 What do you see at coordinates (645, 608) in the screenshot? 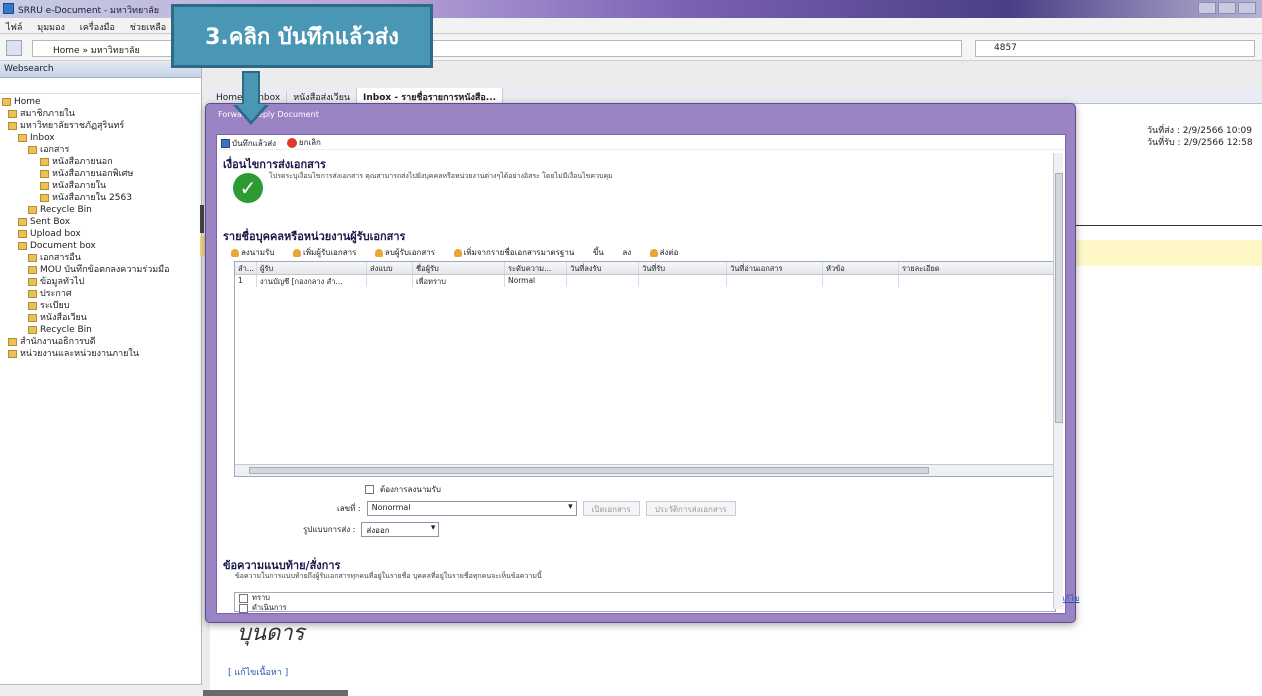
I see `memo-option: ดำเนินการ` at bounding box center [645, 608].